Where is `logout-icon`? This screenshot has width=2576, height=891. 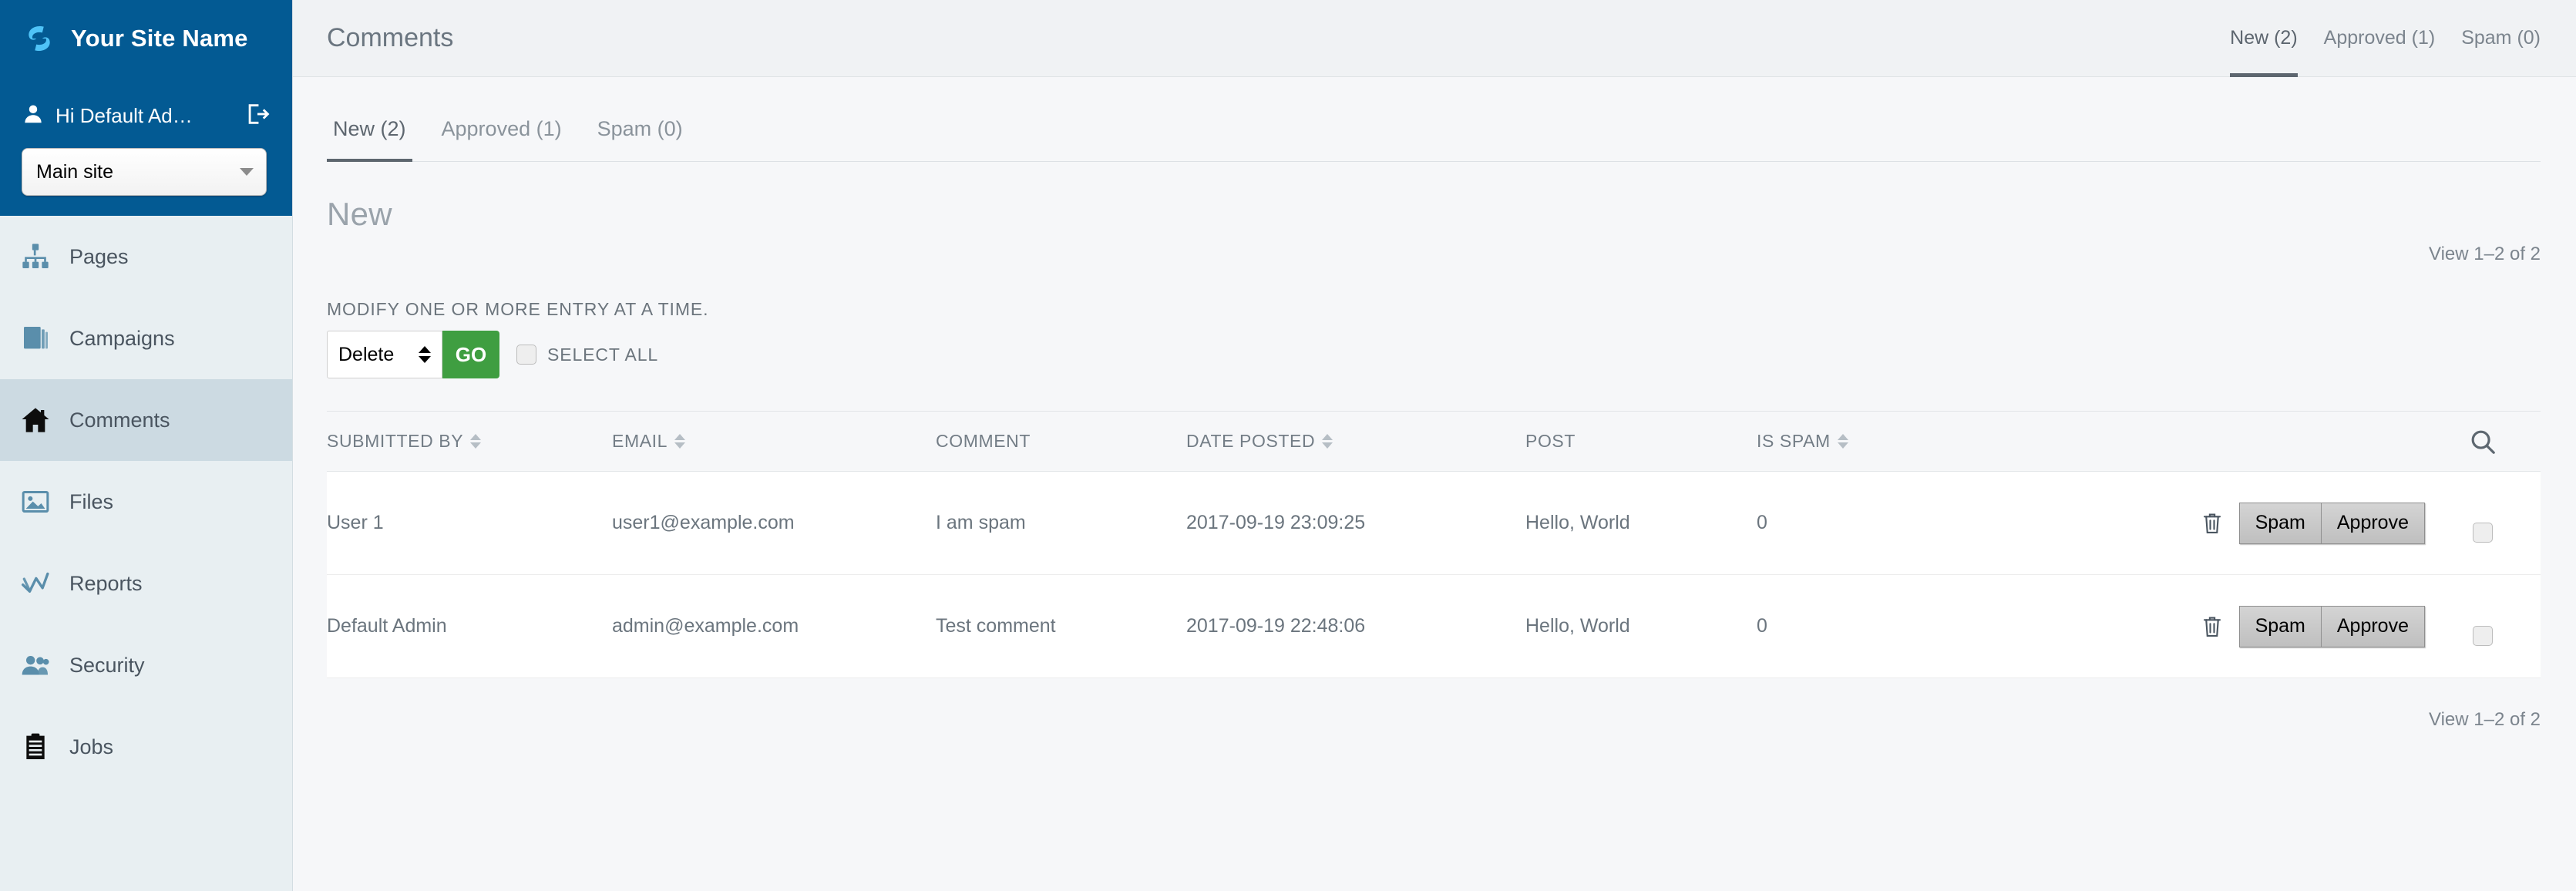 logout-icon is located at coordinates (254, 116).